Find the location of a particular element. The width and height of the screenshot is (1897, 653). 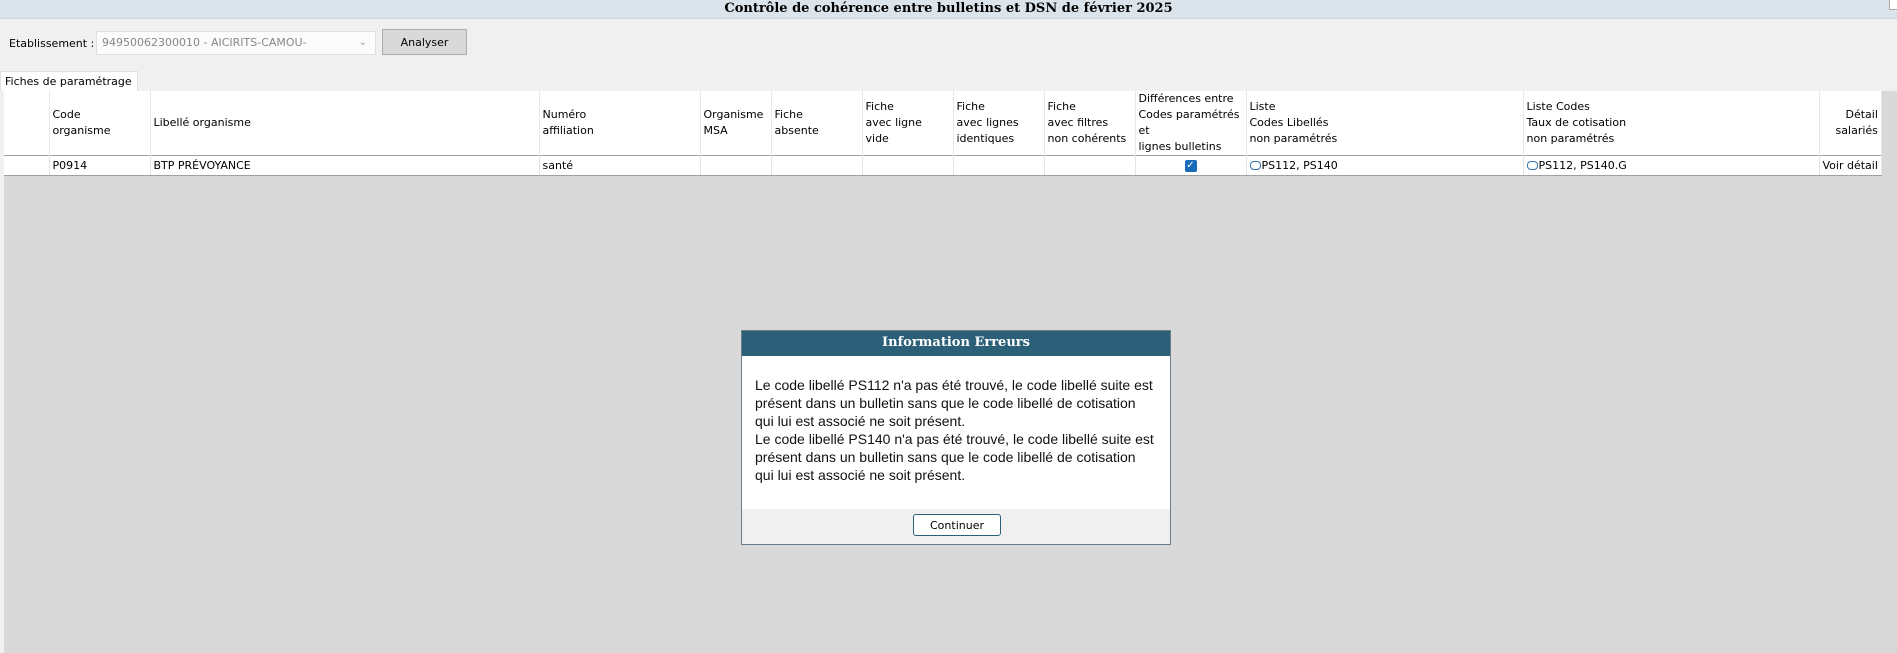

column-header-msa: Organisme MSA is located at coordinates (736, 123).